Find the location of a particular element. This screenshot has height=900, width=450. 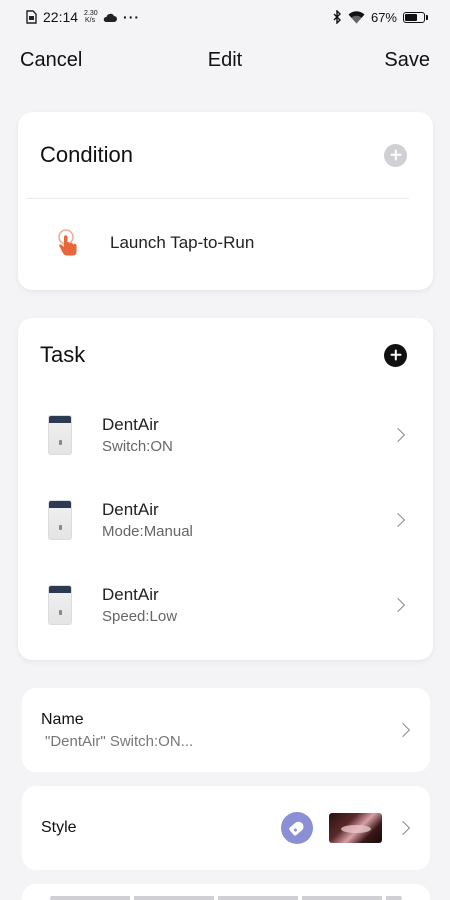

network-speed: 2.30 K/s is located at coordinates (91, 17).